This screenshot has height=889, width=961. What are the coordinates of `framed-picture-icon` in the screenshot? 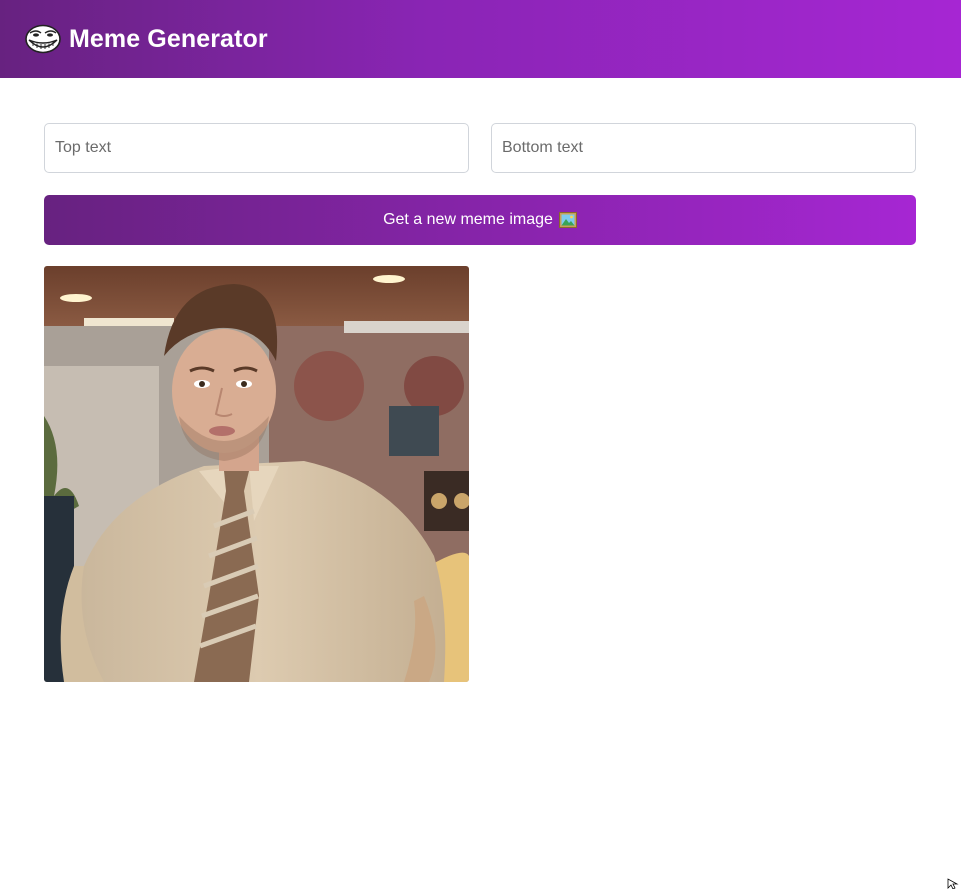 It's located at (567, 220).